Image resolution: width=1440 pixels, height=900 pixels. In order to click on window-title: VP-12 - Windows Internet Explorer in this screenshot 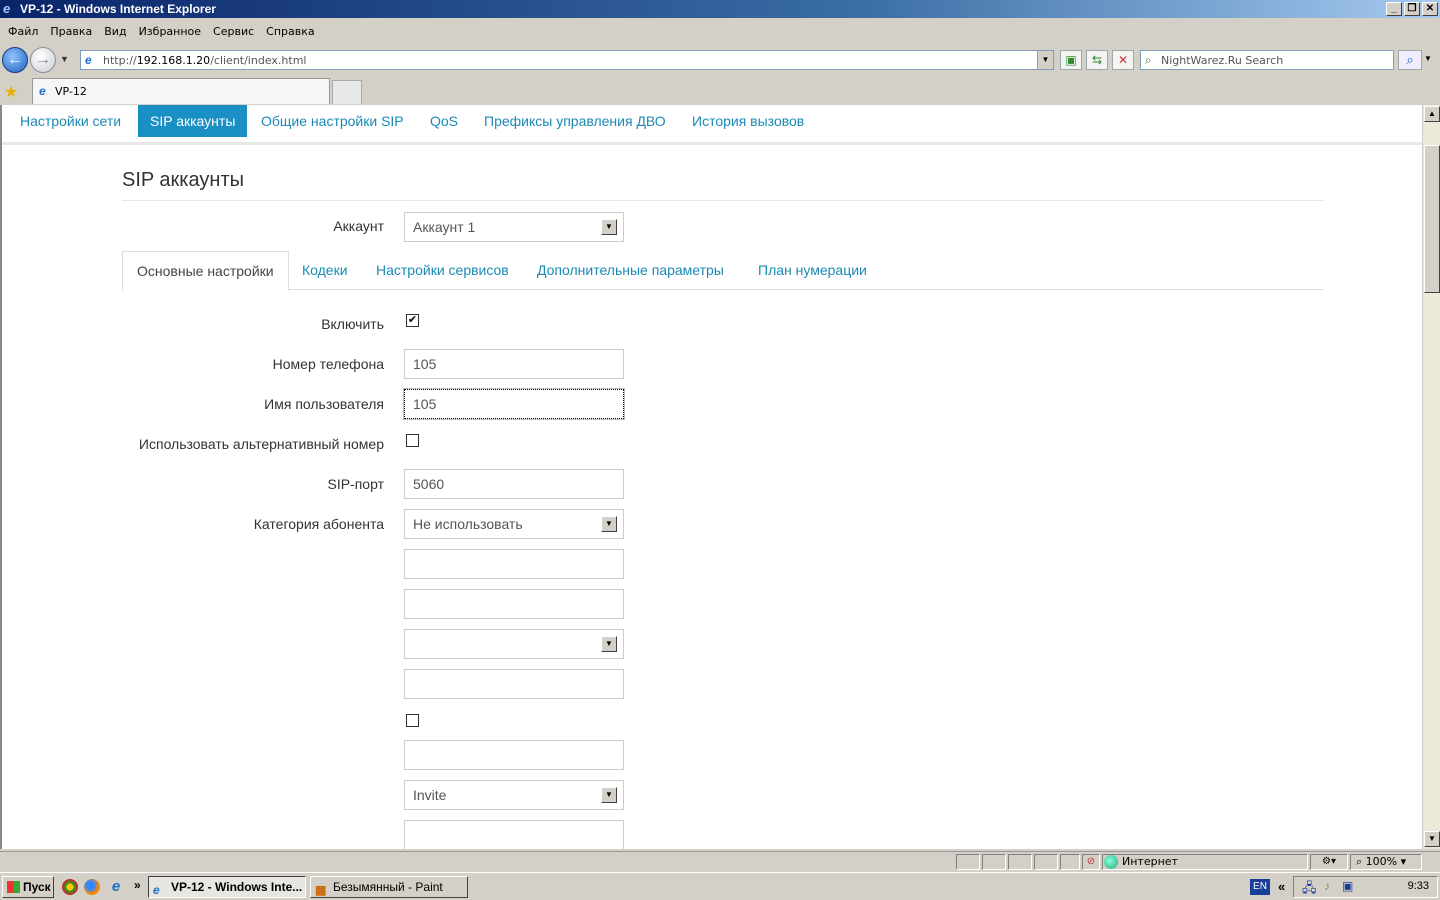, I will do `click(118, 9)`.